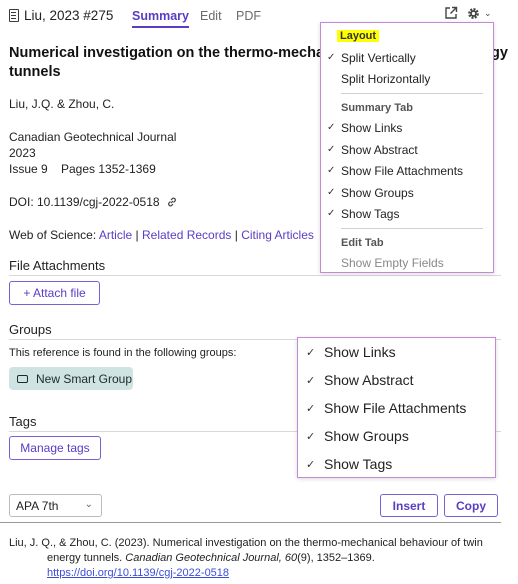 The width and height of the screenshot is (518, 584). I want to click on menu-item-show-empty-fields: Show Empty Fields, so click(392, 263).